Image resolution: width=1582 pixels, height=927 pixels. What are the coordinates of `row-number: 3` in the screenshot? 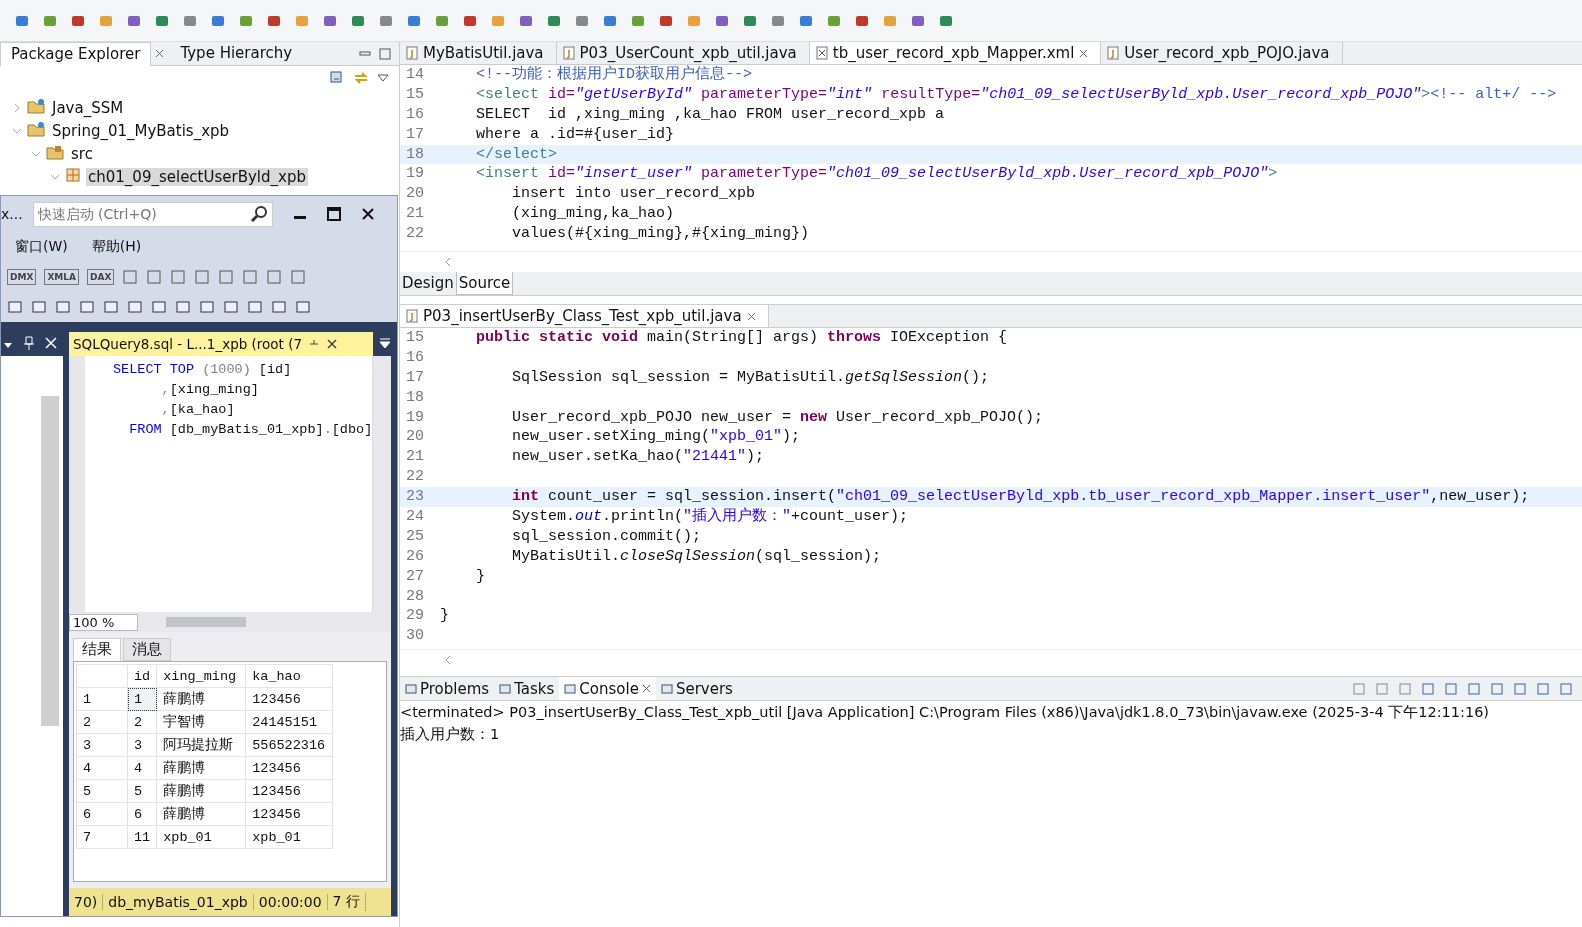 It's located at (102, 745).